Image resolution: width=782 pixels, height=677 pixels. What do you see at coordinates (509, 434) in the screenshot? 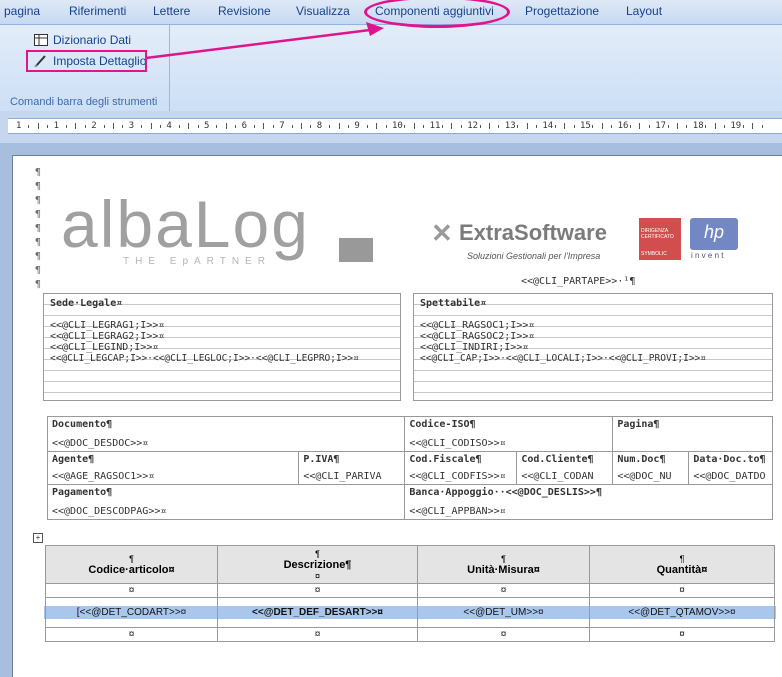
I see `codiso-cell: Codice-ISO¶ <<@CLI_CODISO>>¤` at bounding box center [509, 434].